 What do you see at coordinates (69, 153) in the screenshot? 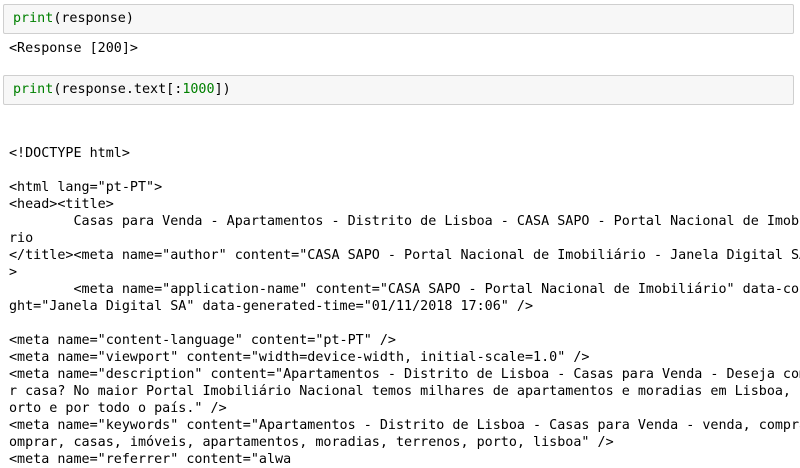
I see `output-line: <!DOCTYPE html>` at bounding box center [69, 153].